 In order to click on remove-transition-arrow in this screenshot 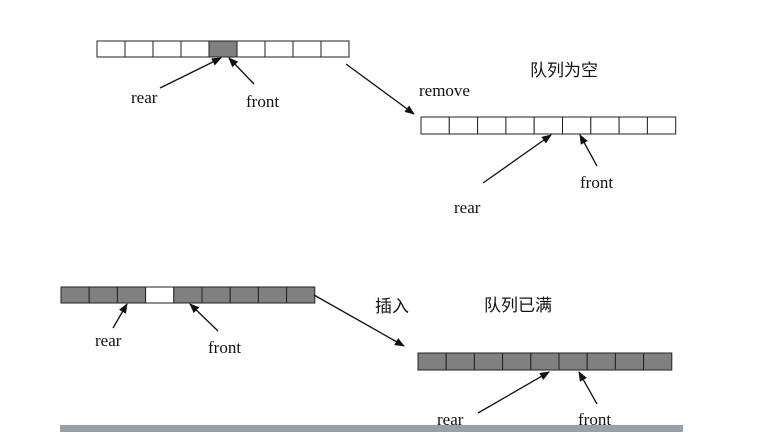, I will do `click(380, 89)`.